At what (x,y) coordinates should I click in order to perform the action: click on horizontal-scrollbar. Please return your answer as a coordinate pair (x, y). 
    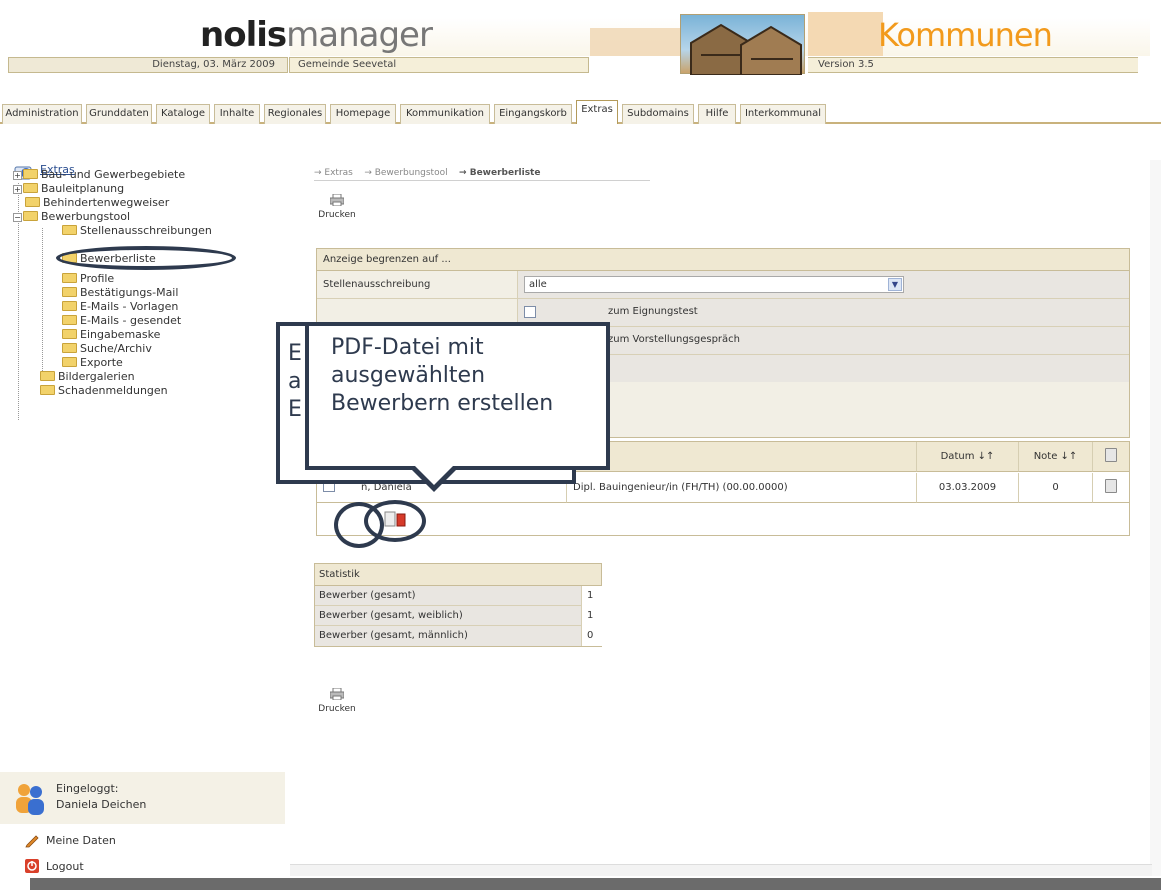
    Looking at the image, I should click on (721, 870).